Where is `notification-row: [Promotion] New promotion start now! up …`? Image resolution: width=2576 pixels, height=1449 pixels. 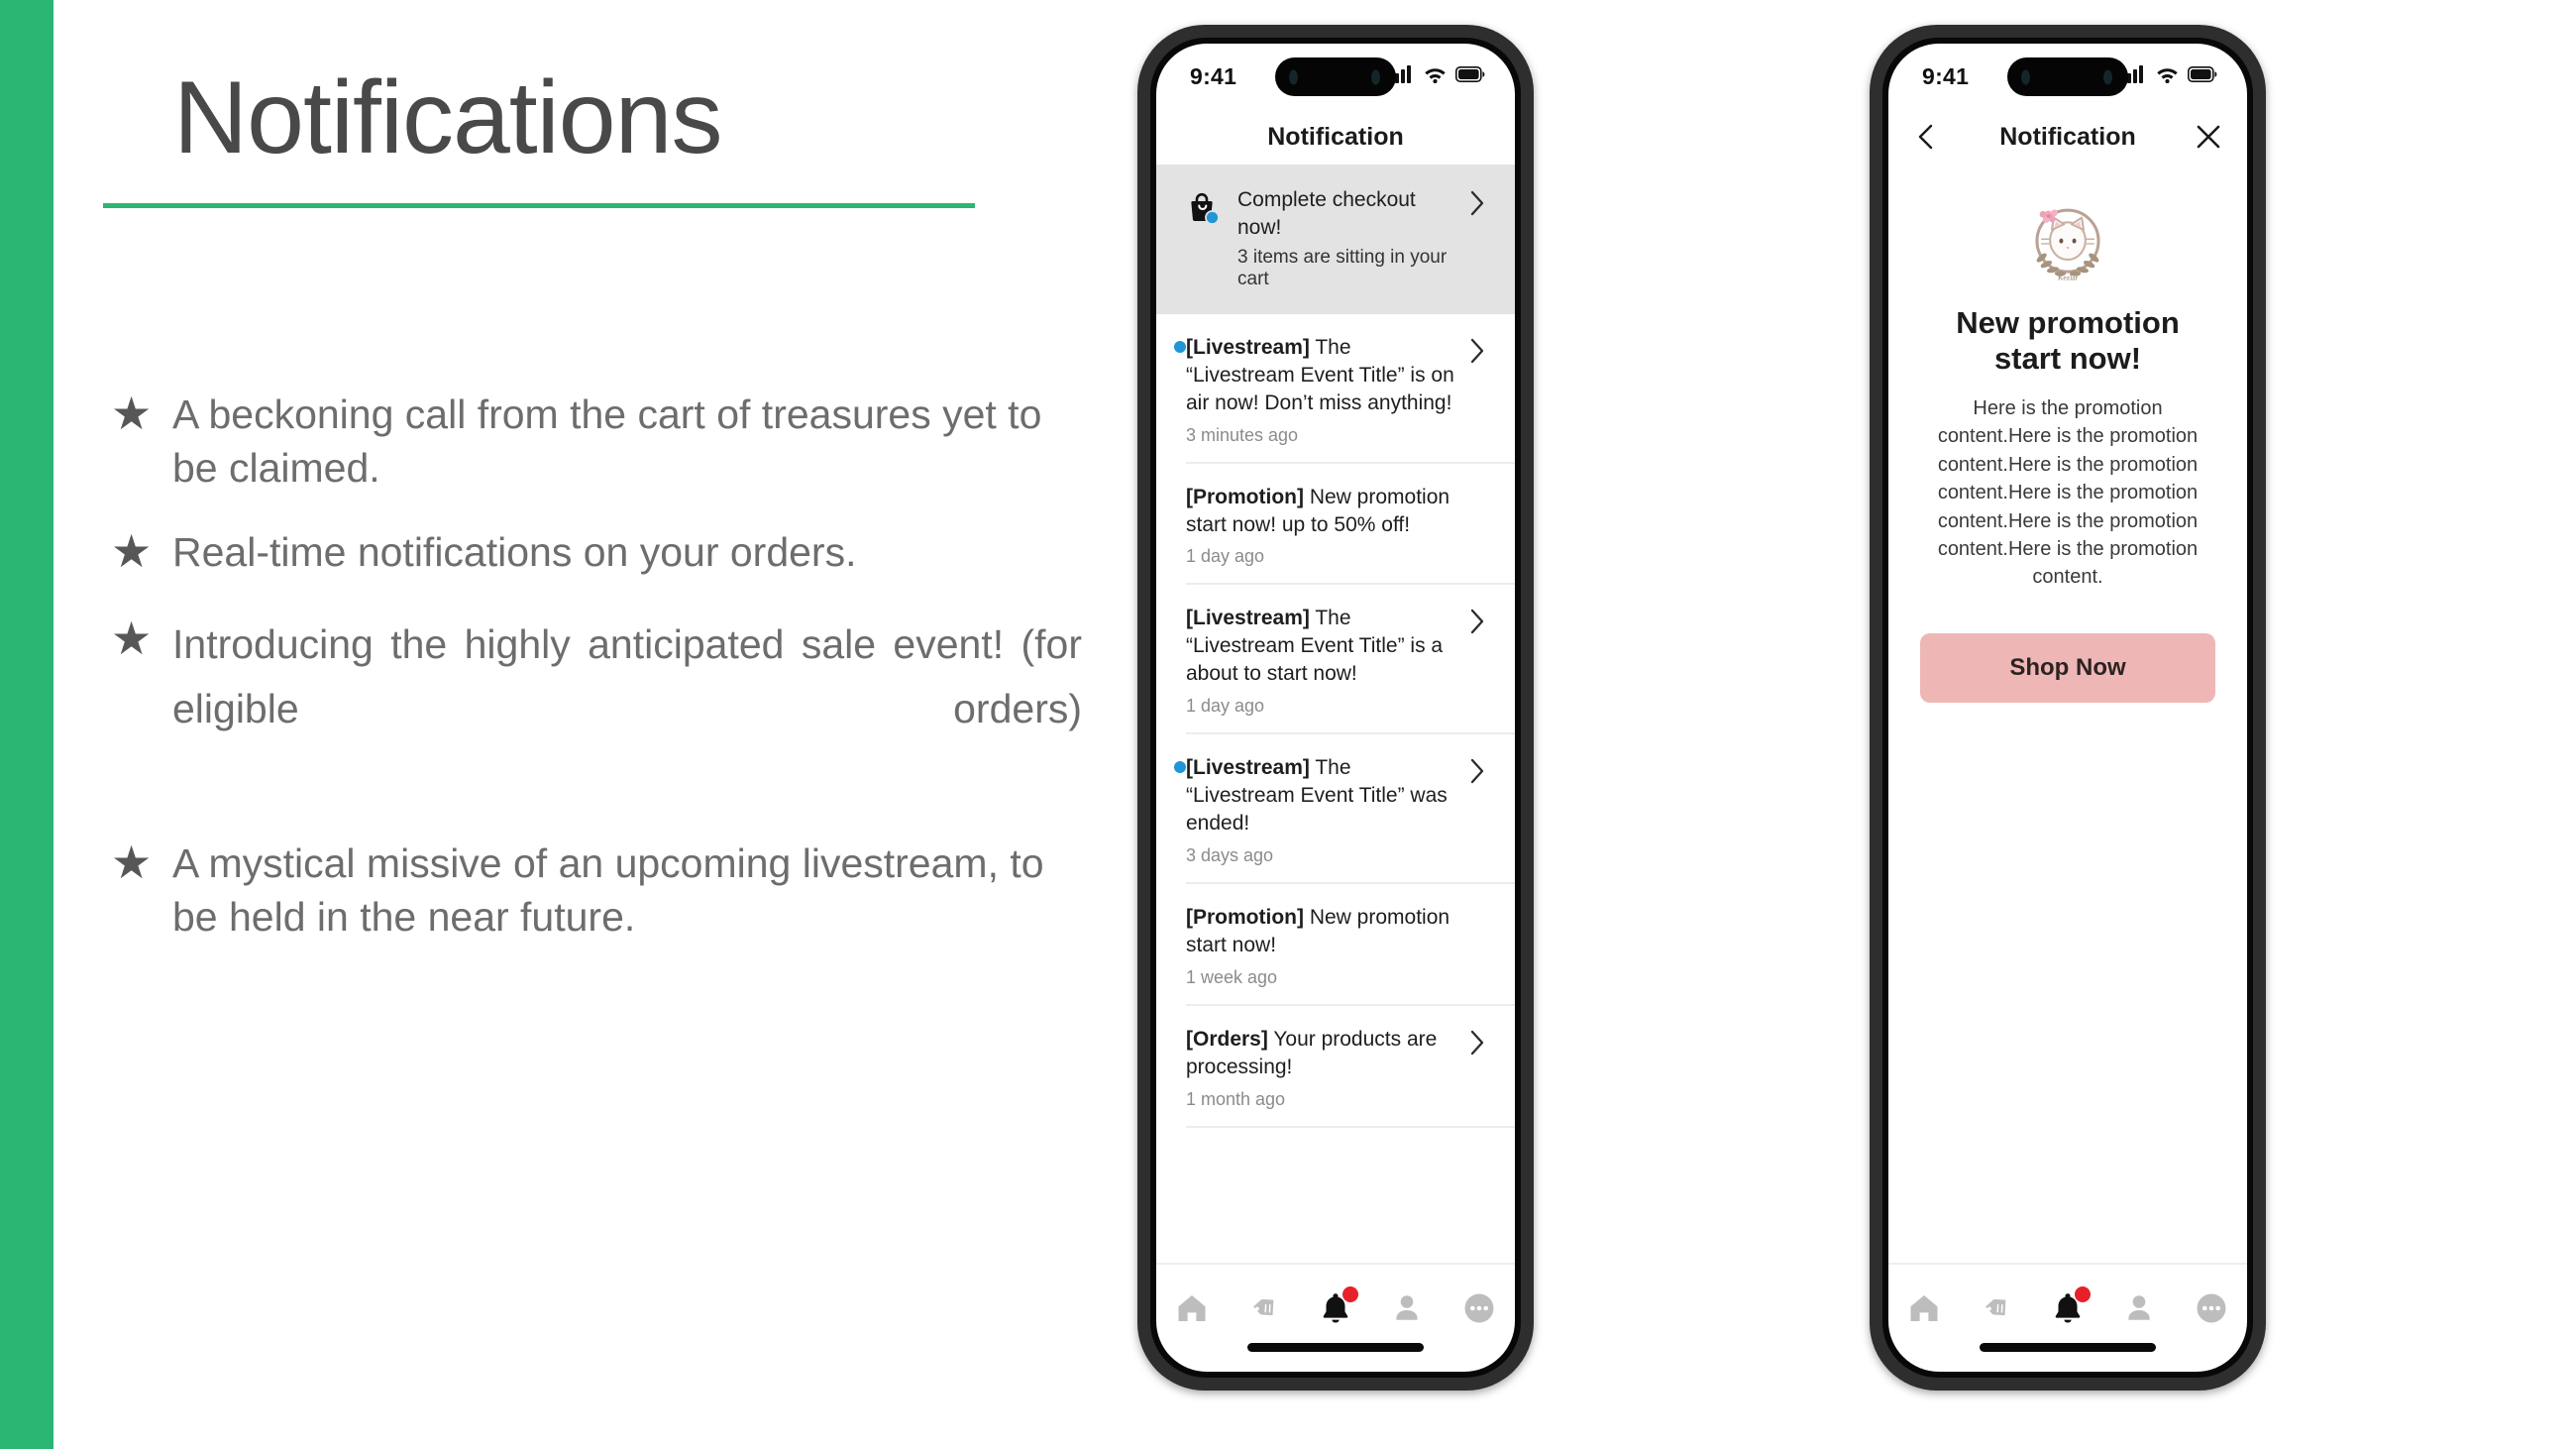 notification-row: [Promotion] New promotion start now! up … is located at coordinates (1335, 525).